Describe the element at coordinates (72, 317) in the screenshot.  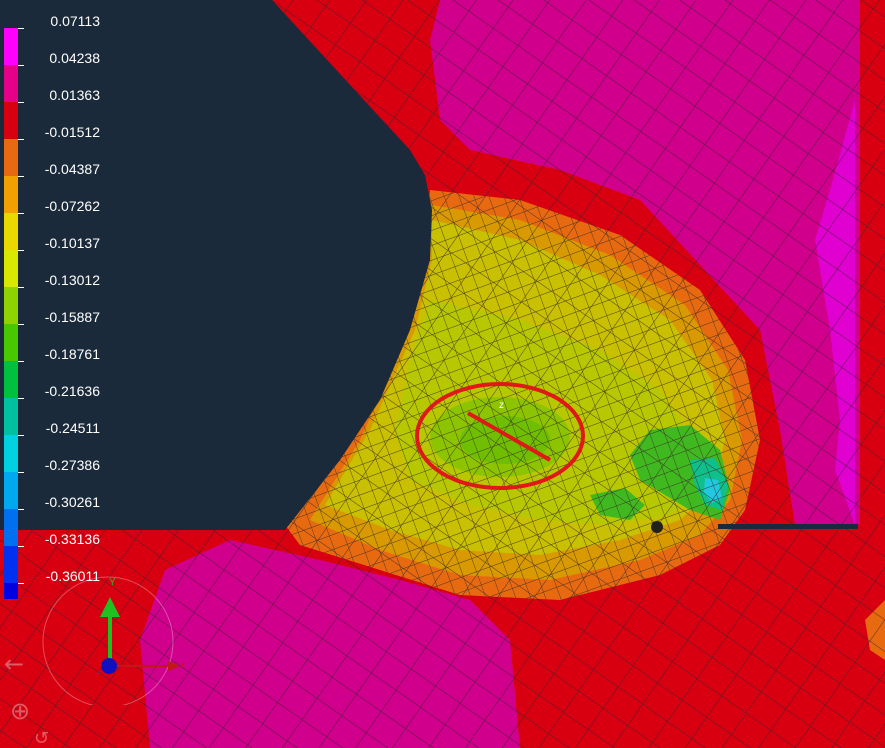
I see `legend-label: -0.15887` at that location.